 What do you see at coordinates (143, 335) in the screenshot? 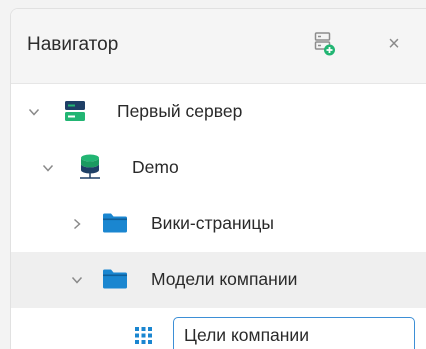
I see `grid-icon` at bounding box center [143, 335].